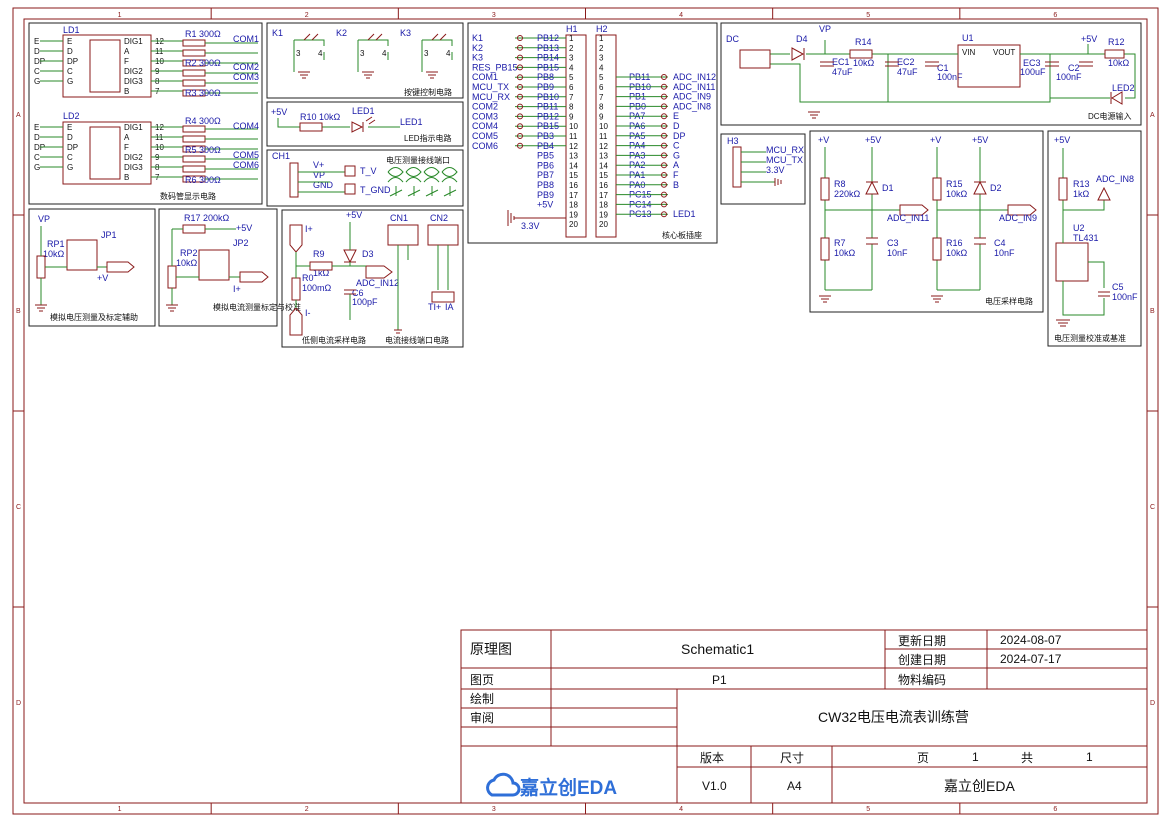 The width and height of the screenshot is (1170, 825). What do you see at coordinates (603, 156) in the screenshot?
I see `h2-pin-number: 13` at bounding box center [603, 156].